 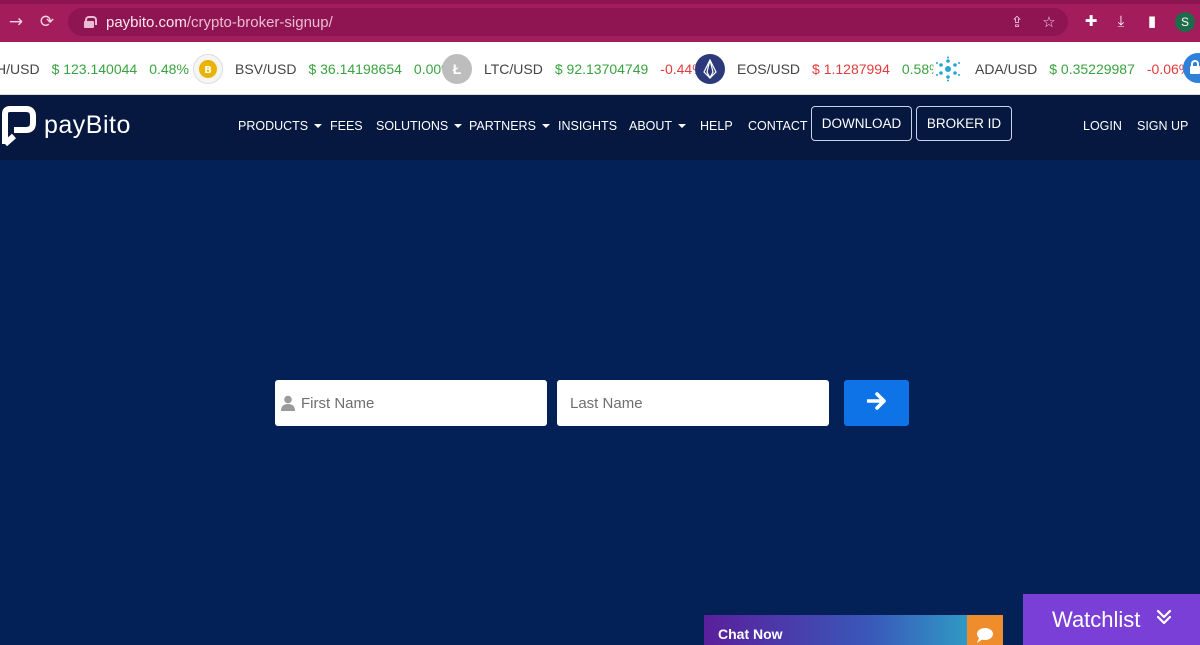 What do you see at coordinates (19, 126) in the screenshot?
I see `paybito-logo-mark-icon` at bounding box center [19, 126].